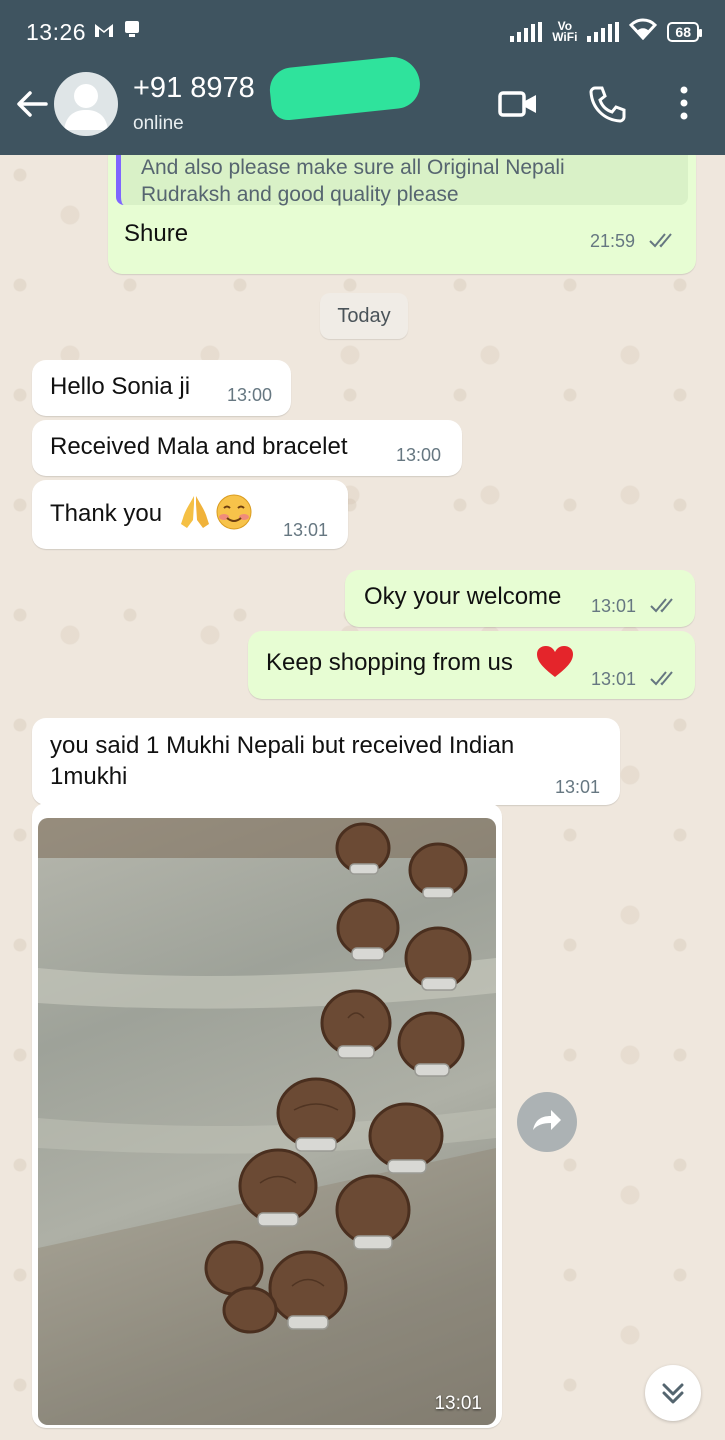 This screenshot has height=1440, width=725. I want to click on vowifi-label: Vo WiFi, so click(565, 31).